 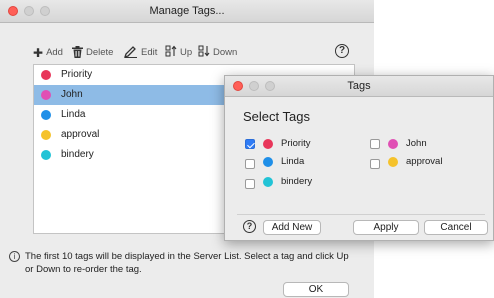 I want to click on down-button: Down, so click(x=218, y=53).